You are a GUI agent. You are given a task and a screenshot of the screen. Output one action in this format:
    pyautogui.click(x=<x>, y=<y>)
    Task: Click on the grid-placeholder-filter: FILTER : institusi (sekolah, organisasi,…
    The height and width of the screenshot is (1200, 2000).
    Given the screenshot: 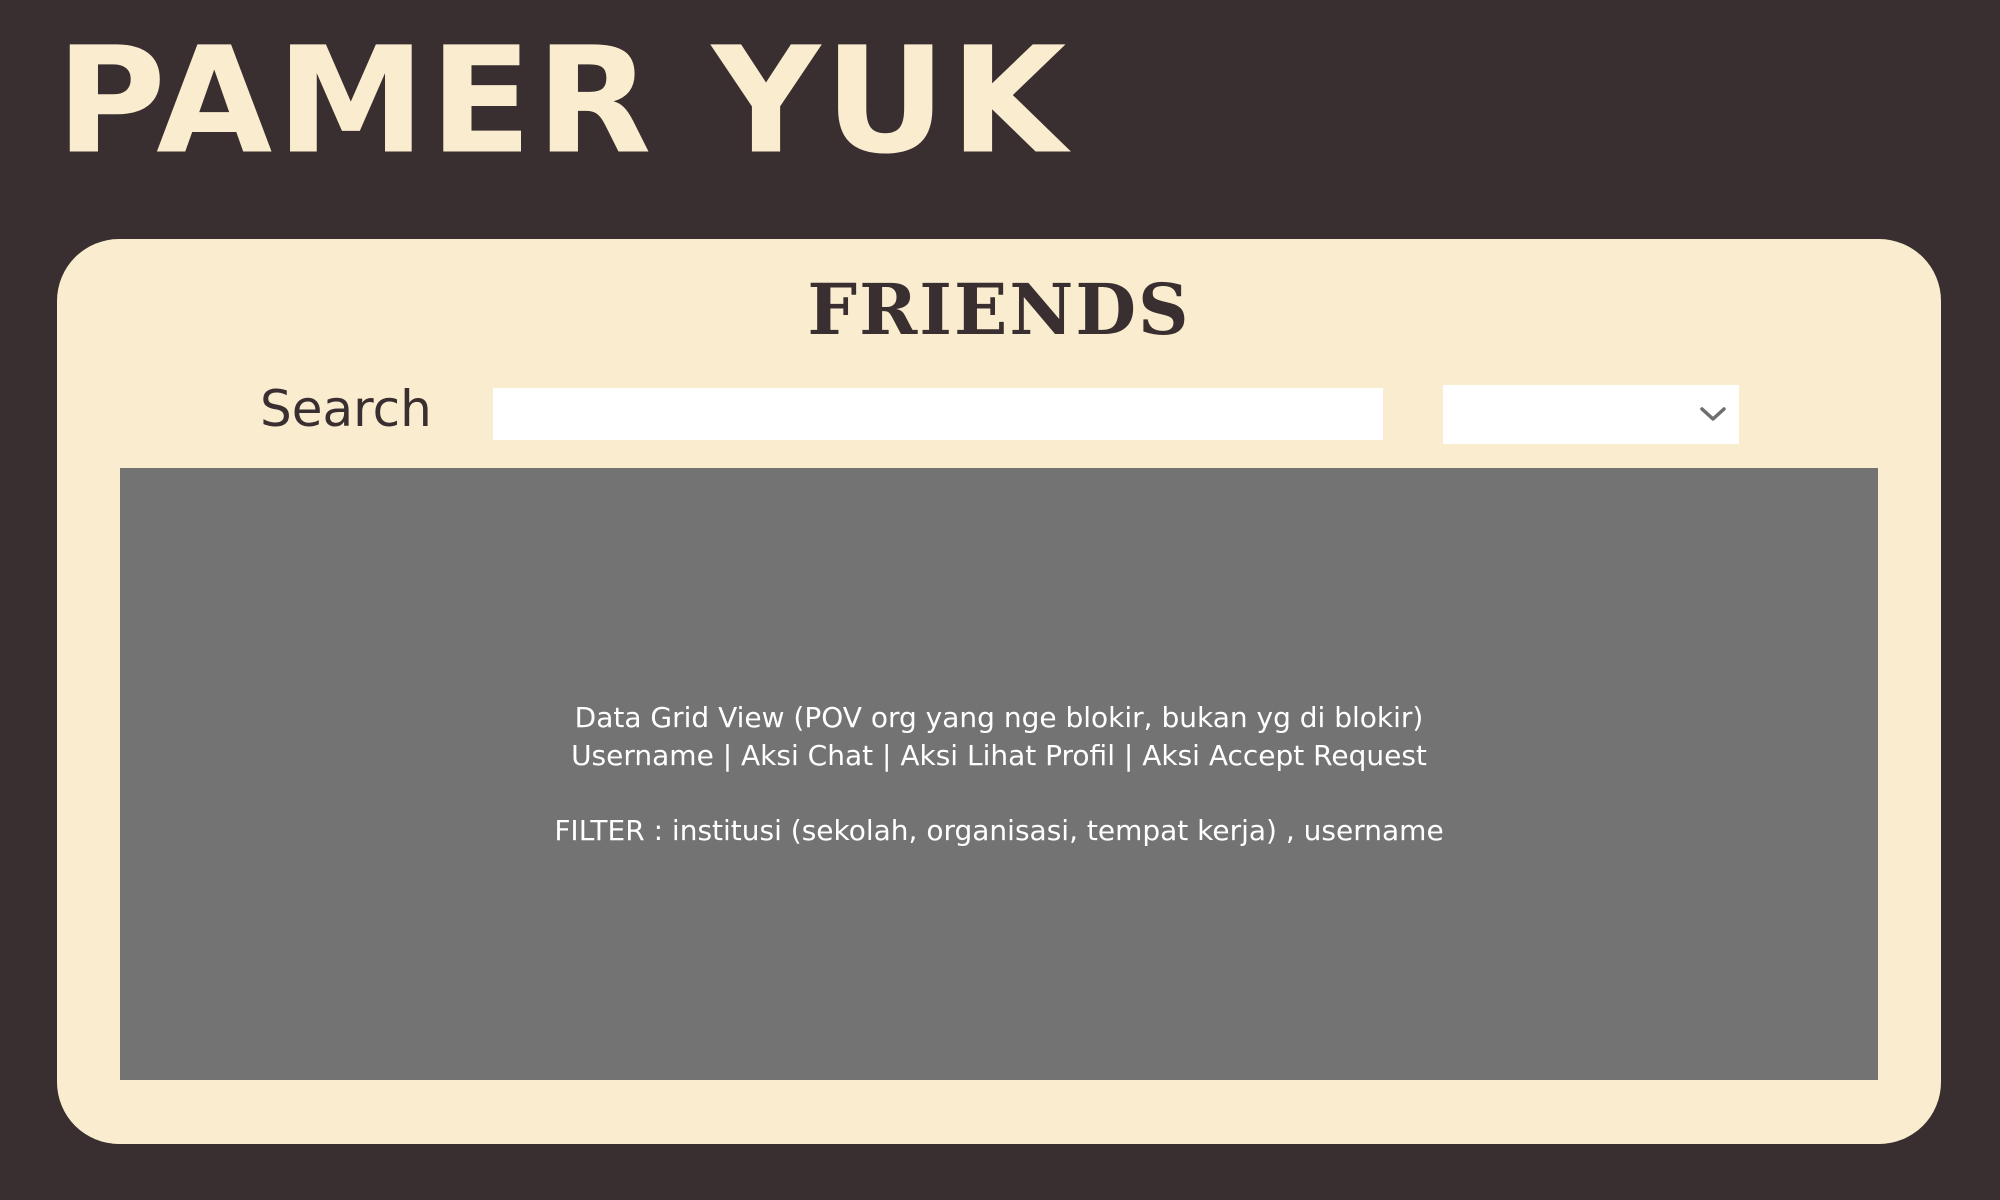 What is the action you would take?
    pyautogui.click(x=999, y=830)
    